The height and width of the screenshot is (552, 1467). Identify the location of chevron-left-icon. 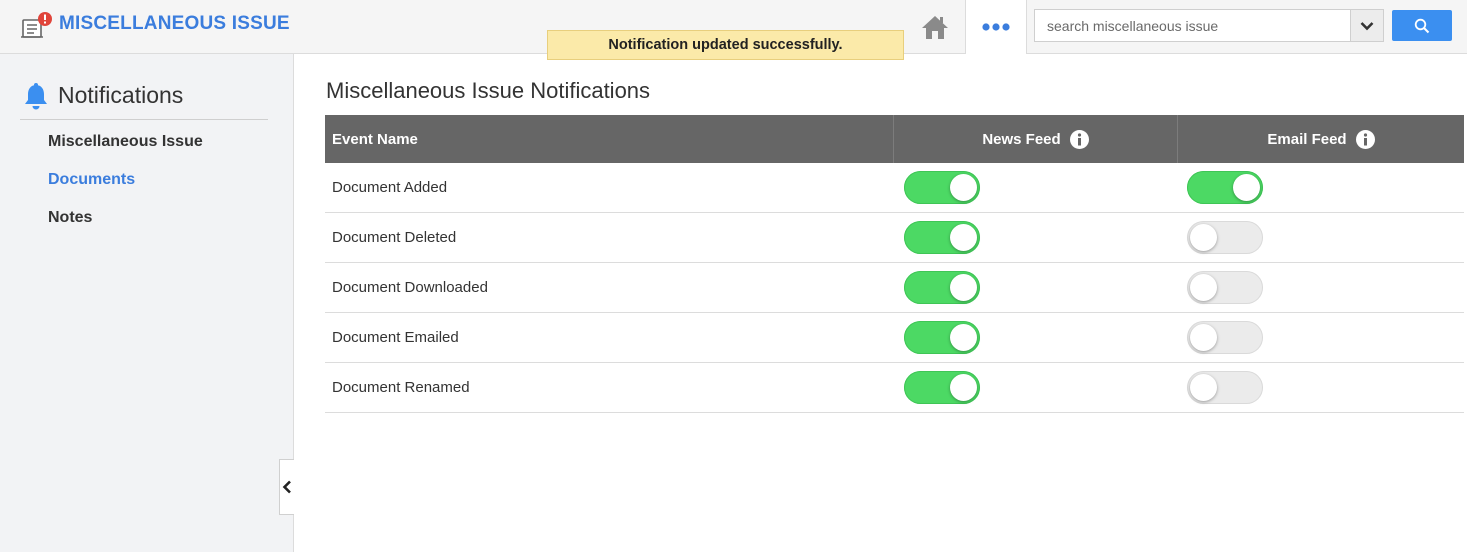
(286, 487).